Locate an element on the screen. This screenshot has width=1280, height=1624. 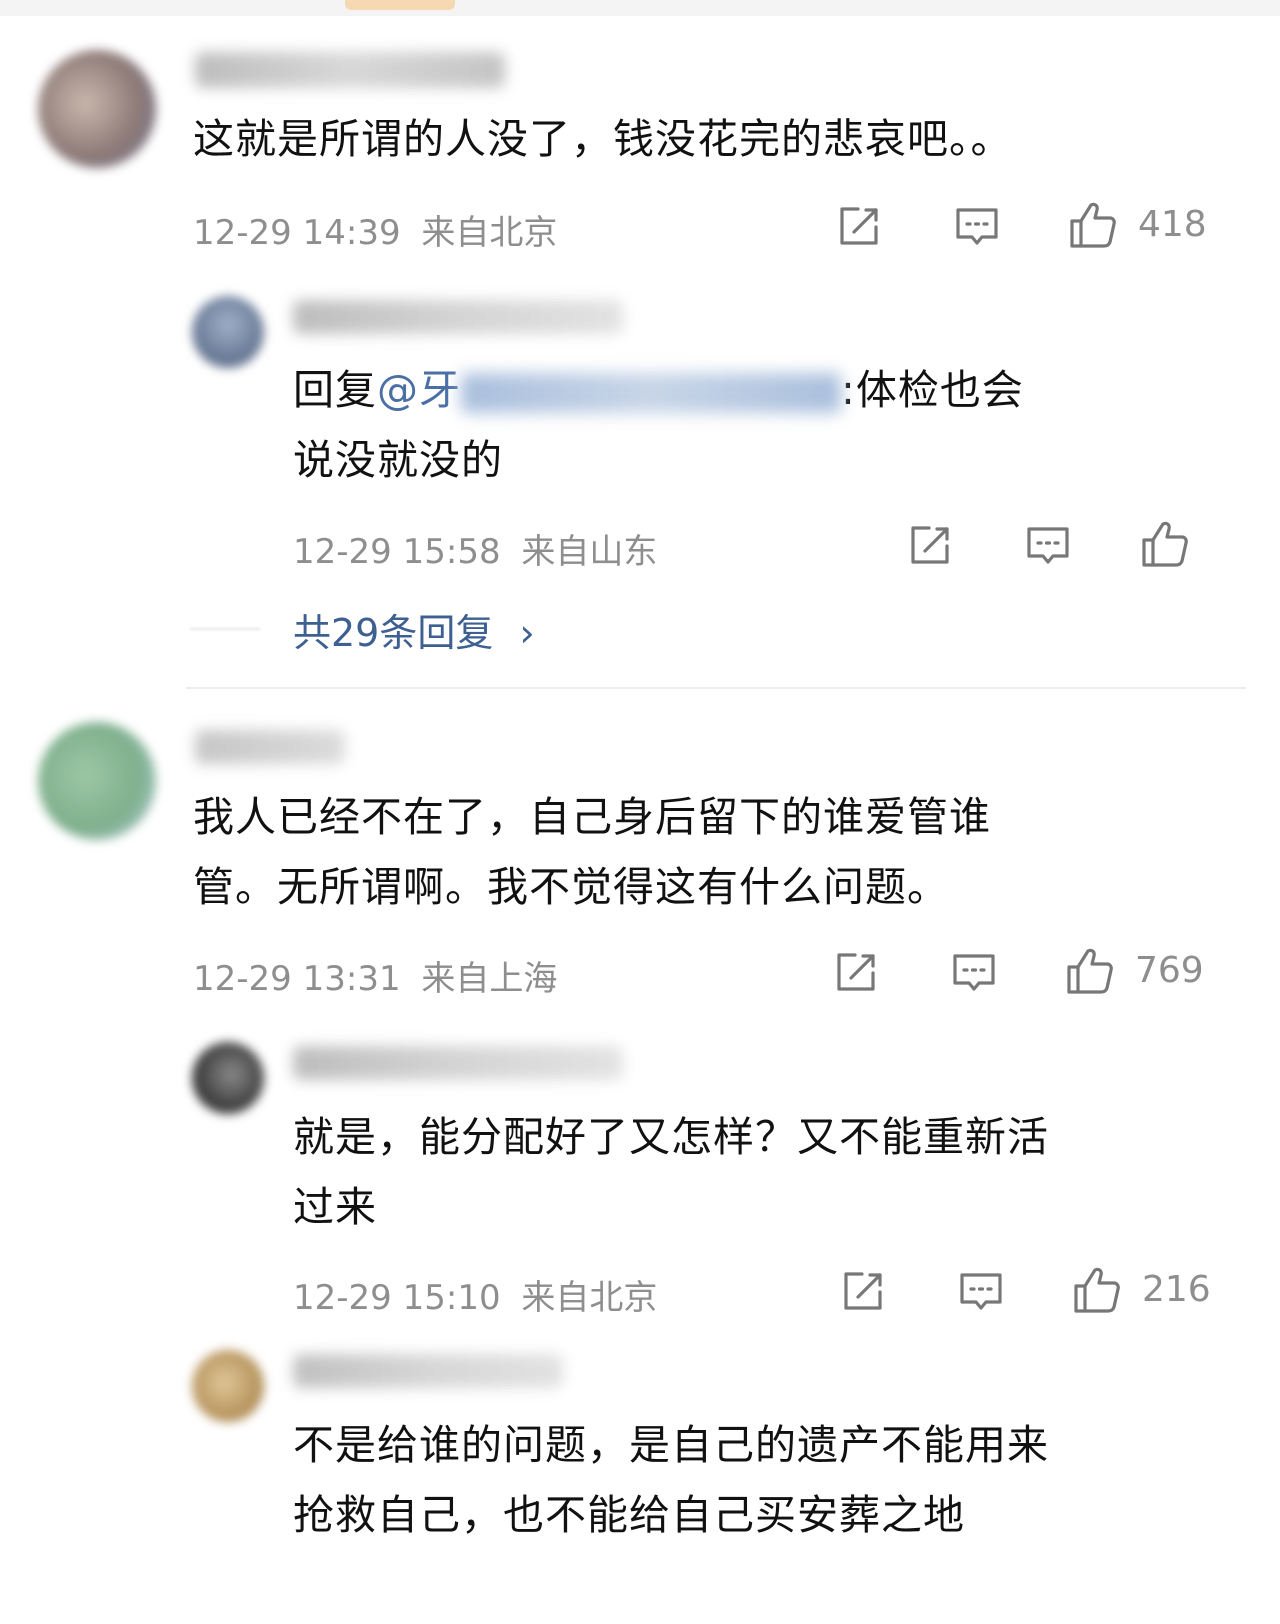
more-replies-label: 共29条回复 is located at coordinates (393, 633).